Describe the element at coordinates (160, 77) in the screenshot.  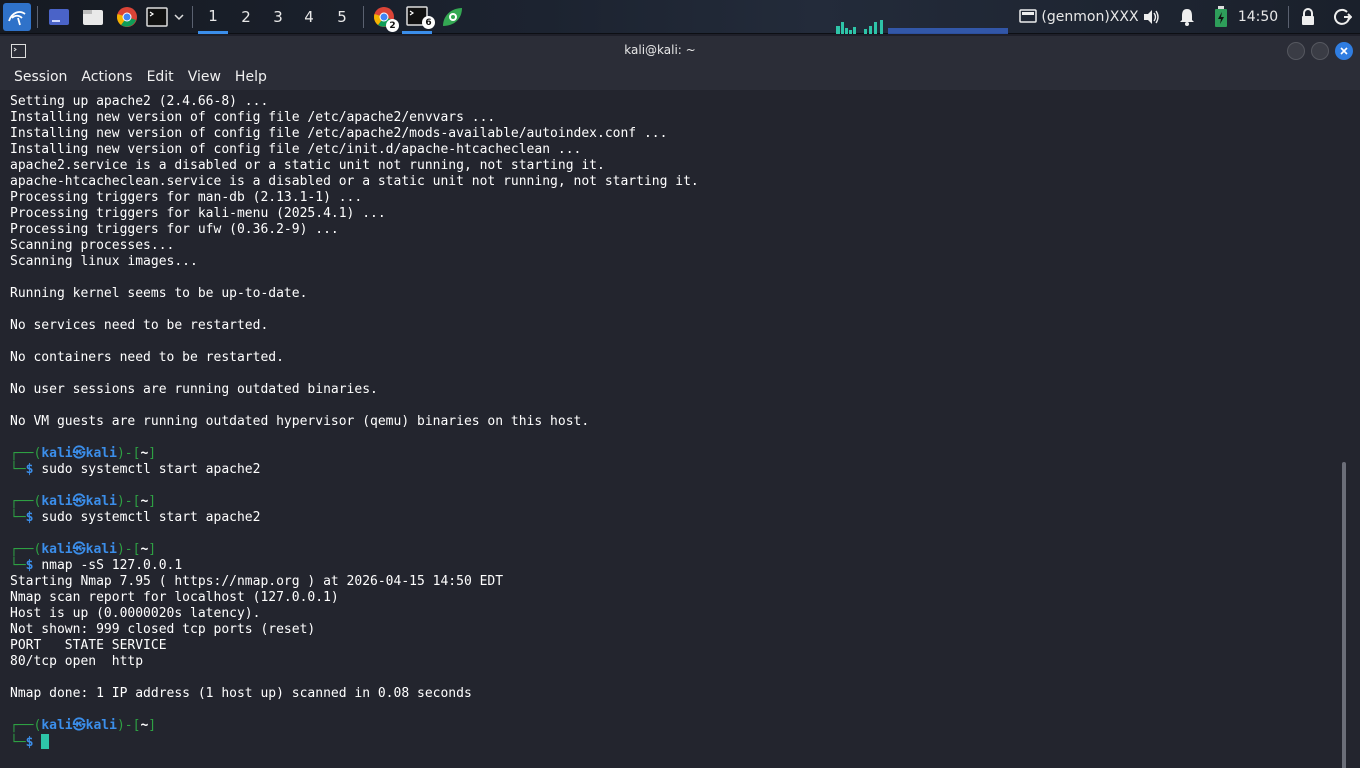
I see `menu-edit: Edit` at that location.